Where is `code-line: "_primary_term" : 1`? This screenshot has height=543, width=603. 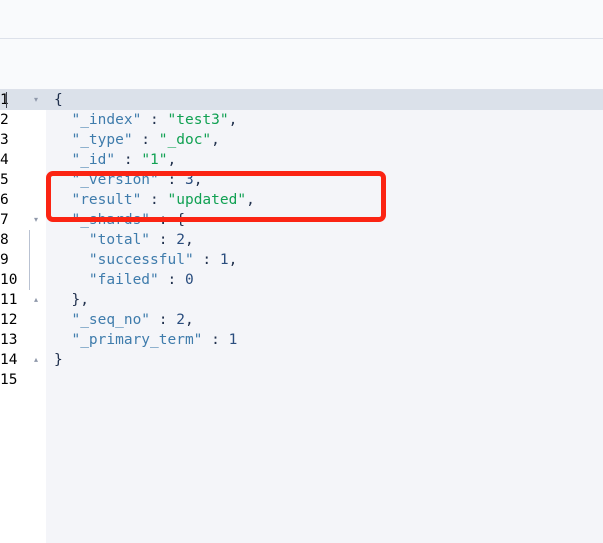 code-line: "_primary_term" : 1 is located at coordinates (324, 340).